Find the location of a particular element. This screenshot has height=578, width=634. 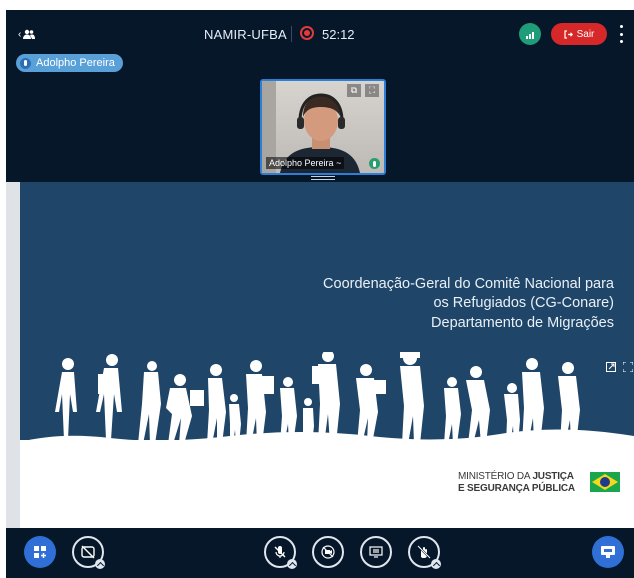

ministry-line-2: E SEGURANÇA PÚBLICA is located at coordinates (516, 488).